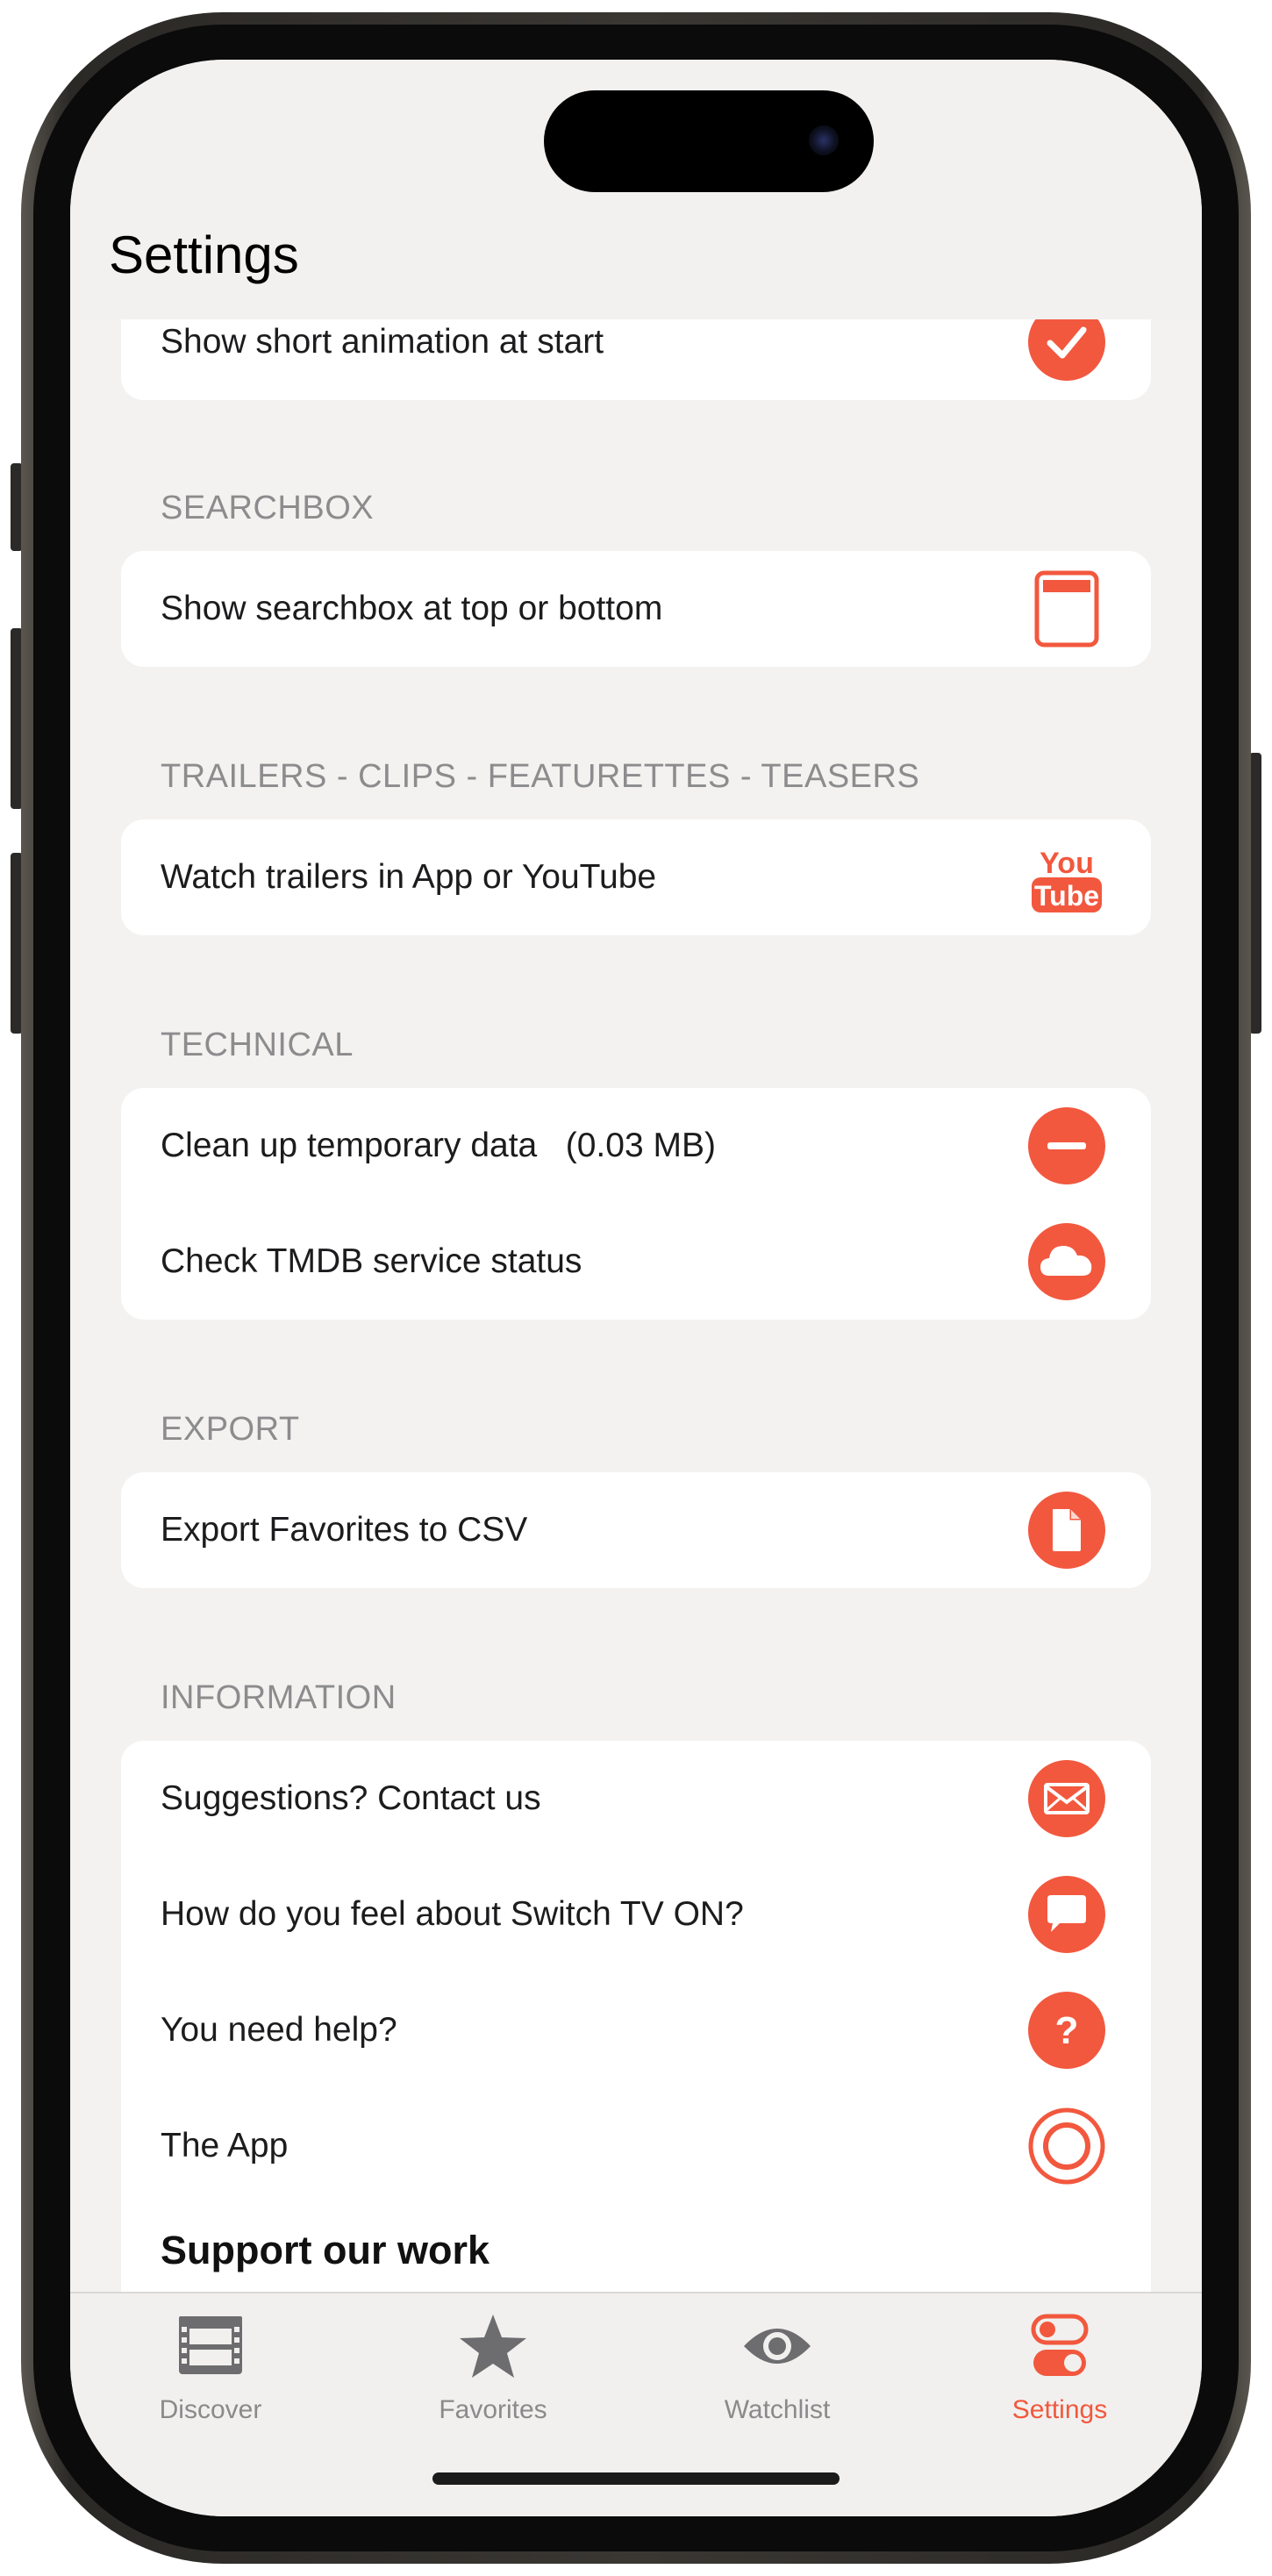  I want to click on envelope-icon, so click(1066, 1798).